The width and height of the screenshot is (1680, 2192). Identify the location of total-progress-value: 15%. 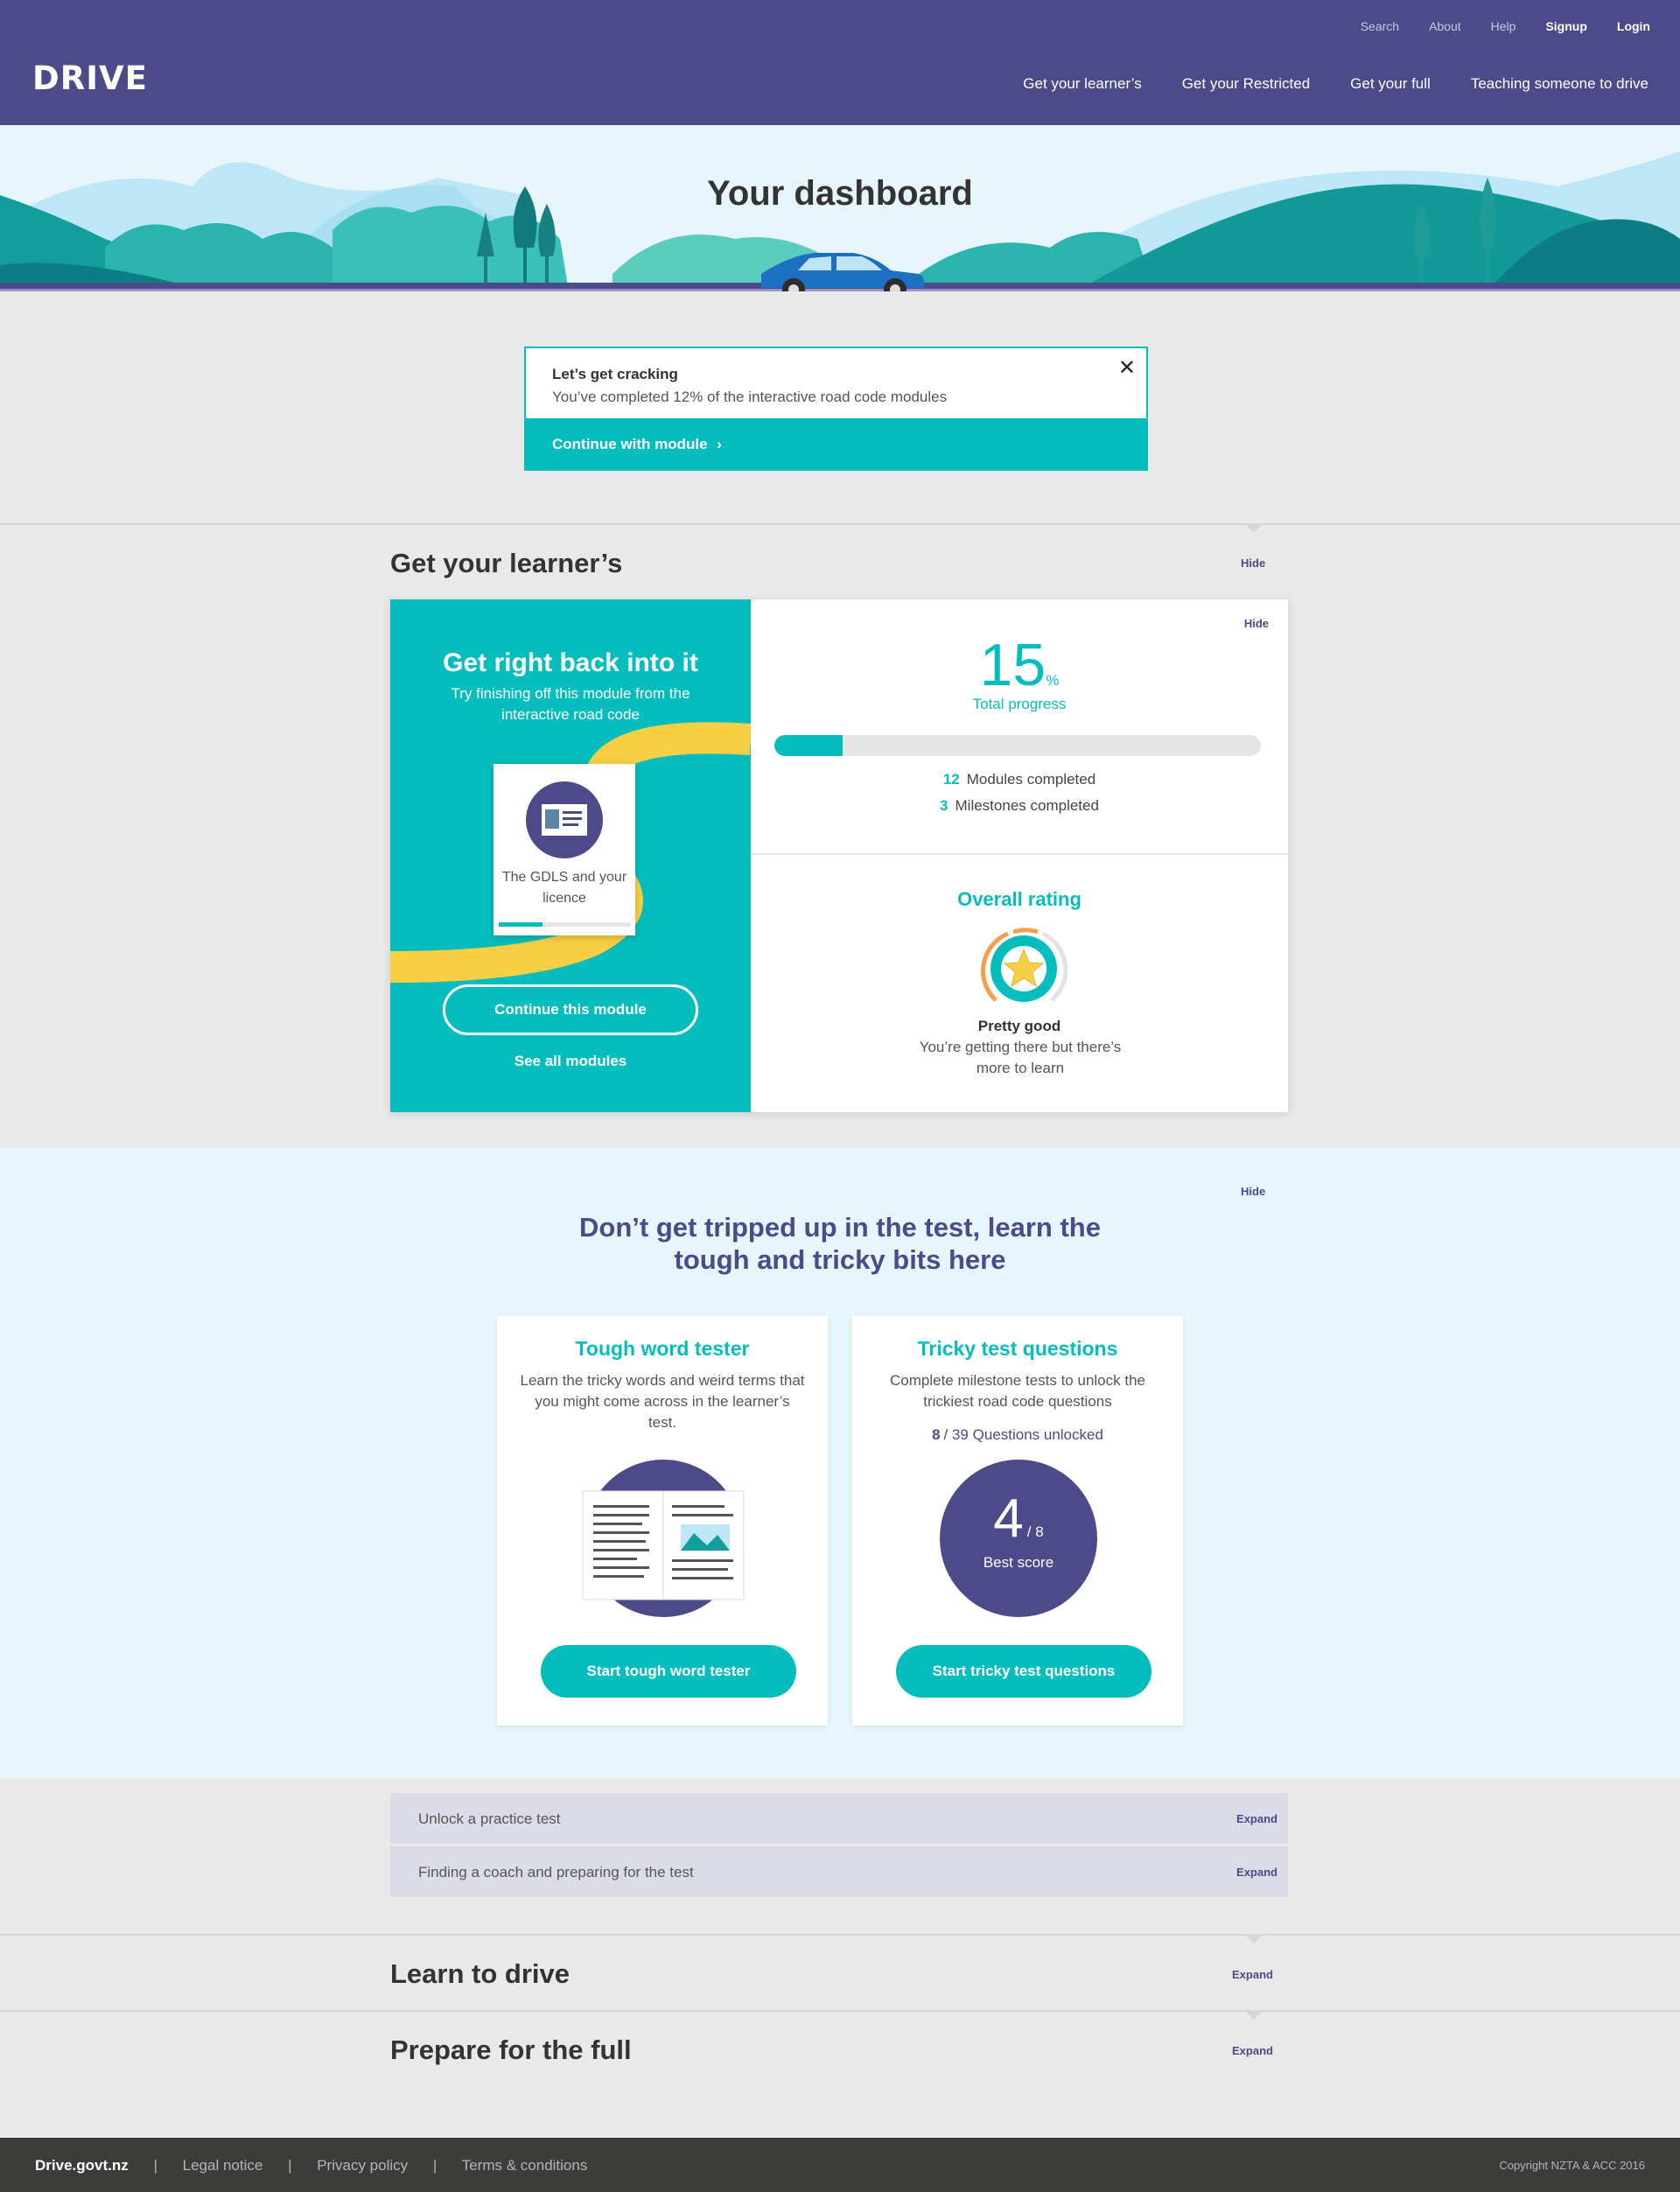
(1019, 665).